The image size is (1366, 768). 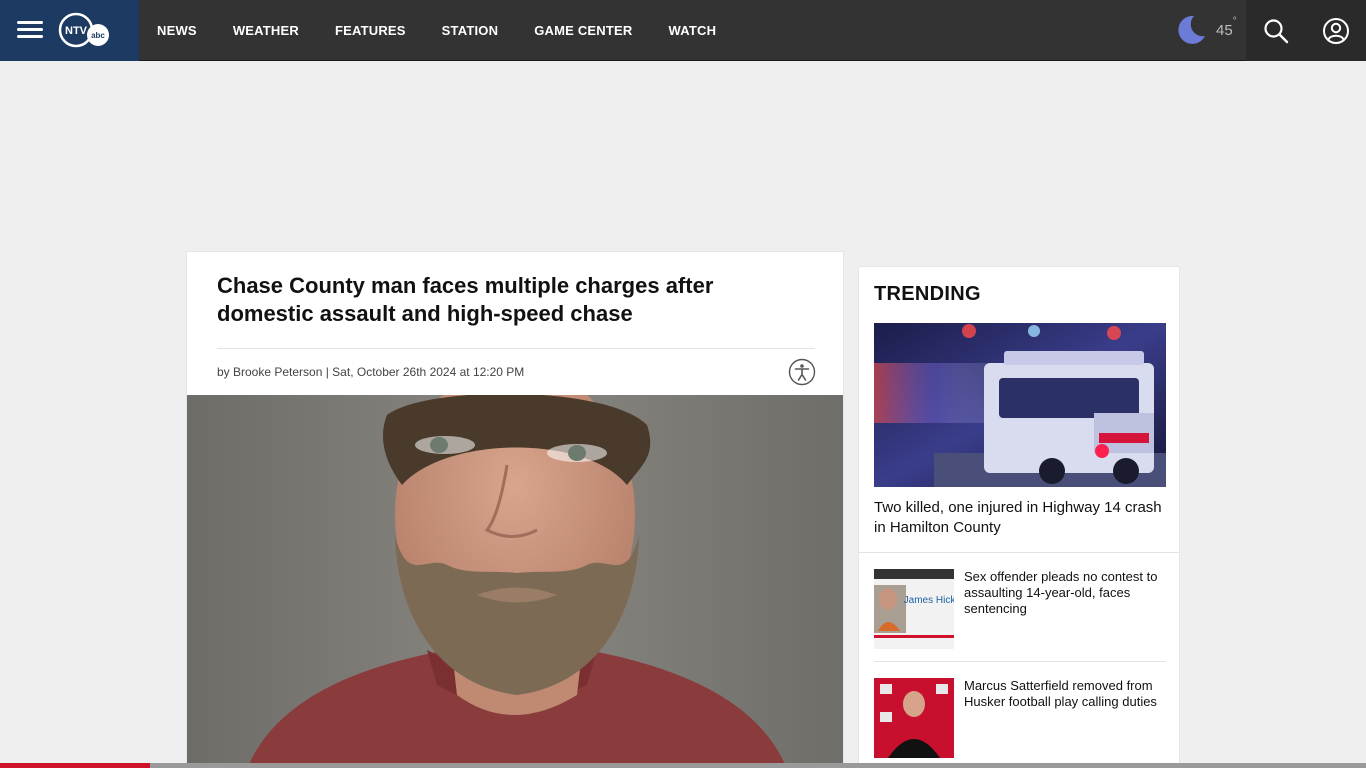 I want to click on search-button, so click(x=1276, y=30).